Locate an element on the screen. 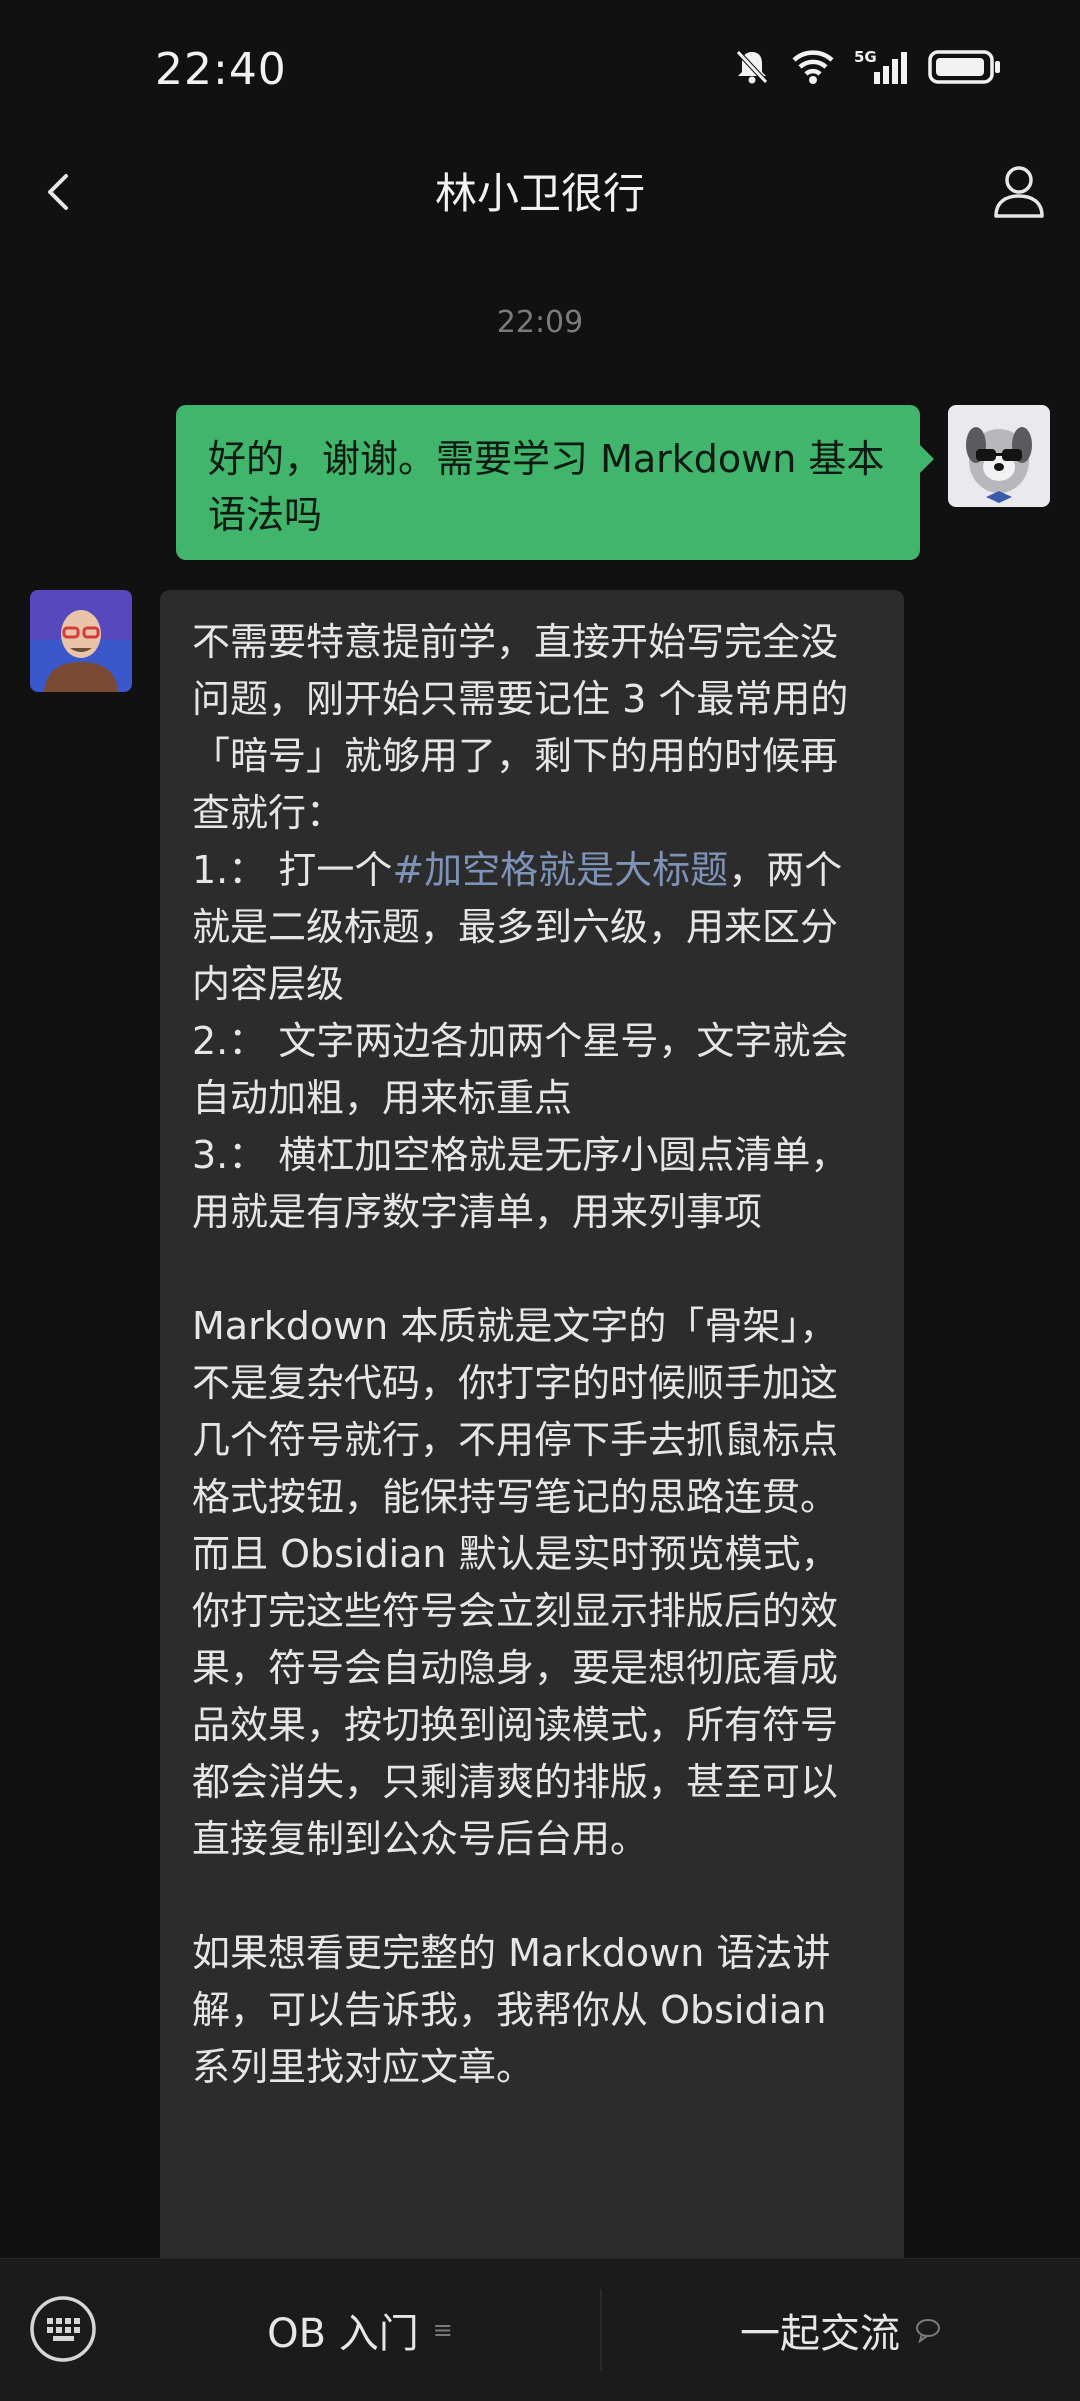 The height and width of the screenshot is (2401, 1080). 5g-signal-icon: 5G is located at coordinates (880, 66).